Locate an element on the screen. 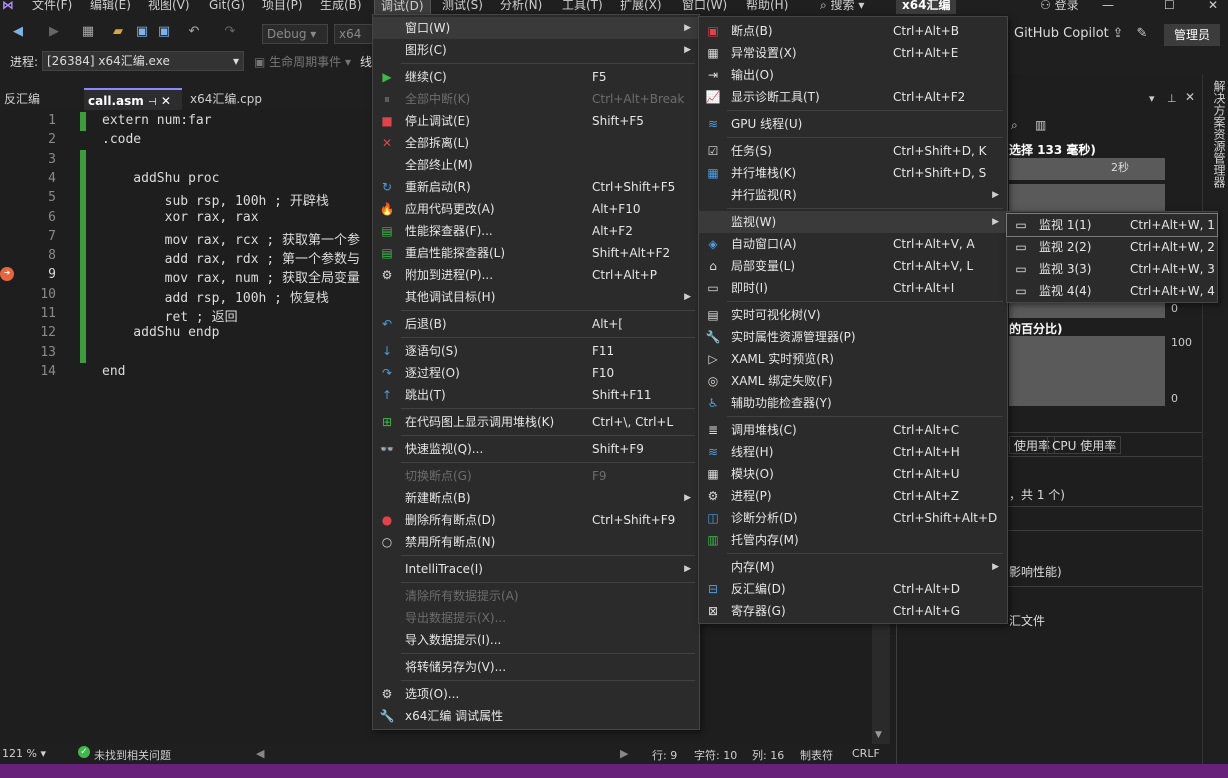  feedback-icon: ✎ is located at coordinates (1142, 34).